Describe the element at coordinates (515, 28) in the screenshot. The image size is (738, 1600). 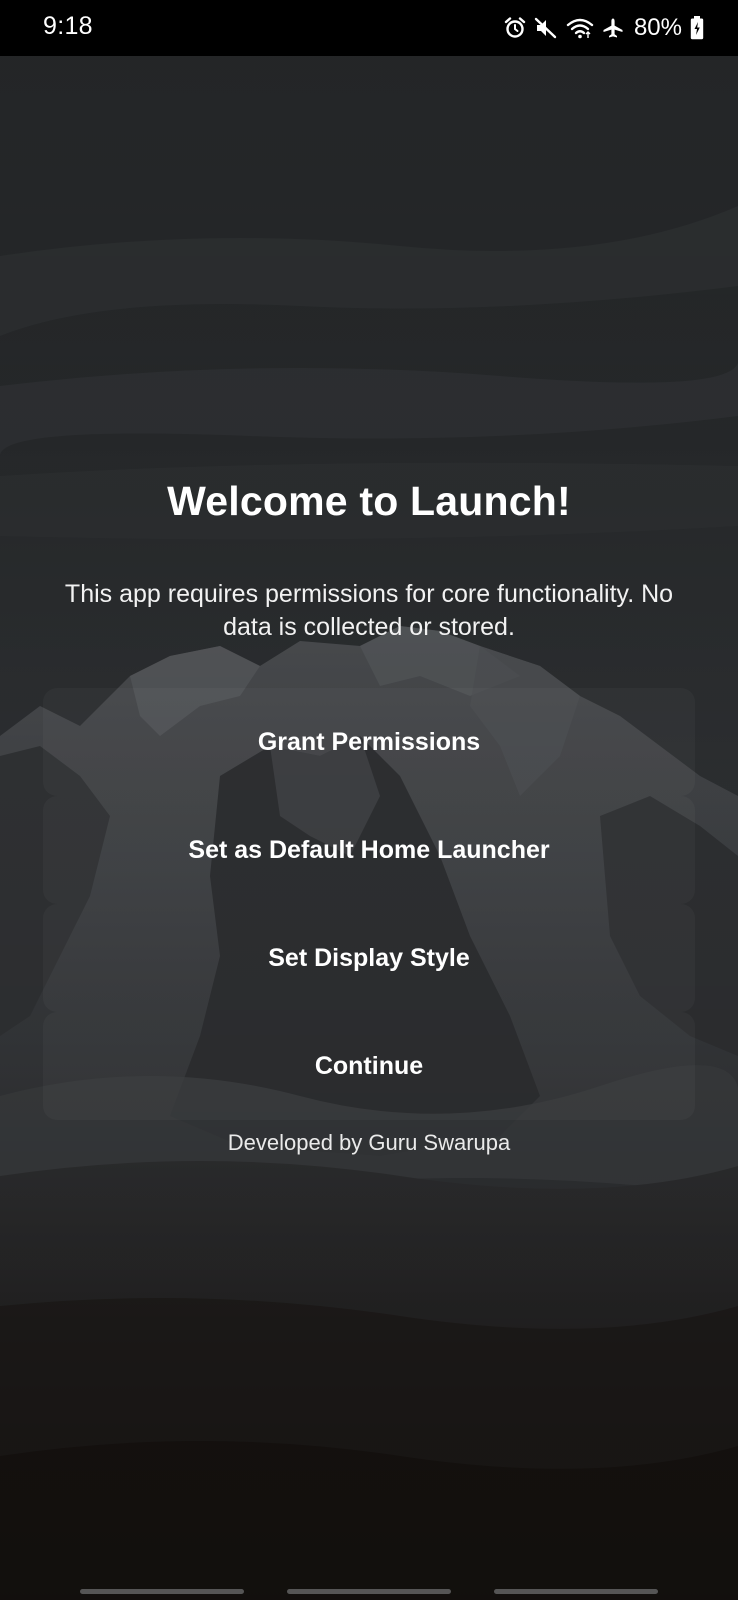
I see `alarm-icon` at that location.